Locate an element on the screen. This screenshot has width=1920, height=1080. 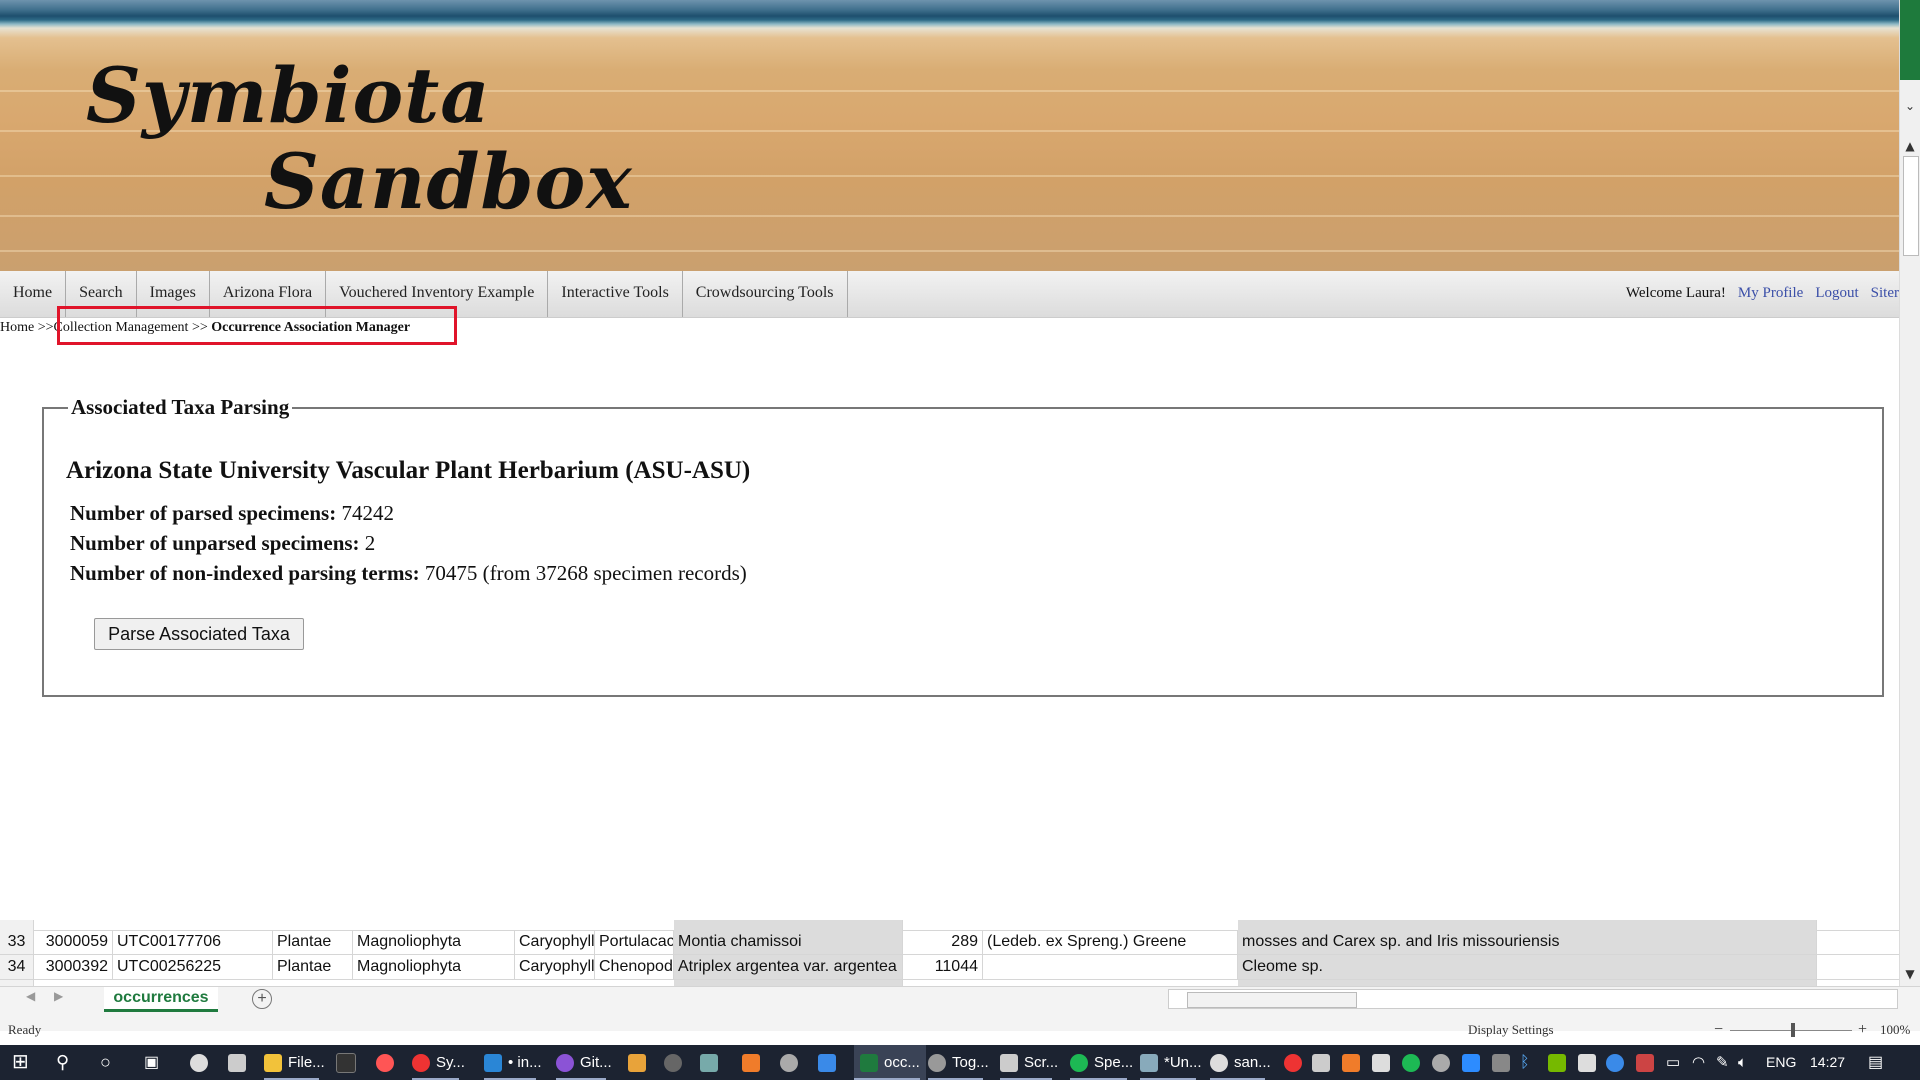
zoom-in-icon: + is located at coordinates (1862, 1030).